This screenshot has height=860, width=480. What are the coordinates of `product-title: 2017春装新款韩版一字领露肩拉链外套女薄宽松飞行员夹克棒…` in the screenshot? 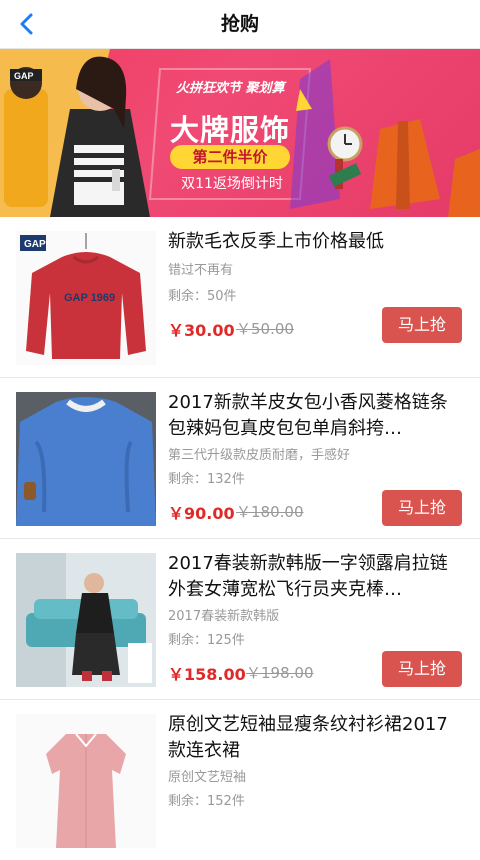 It's located at (308, 576).